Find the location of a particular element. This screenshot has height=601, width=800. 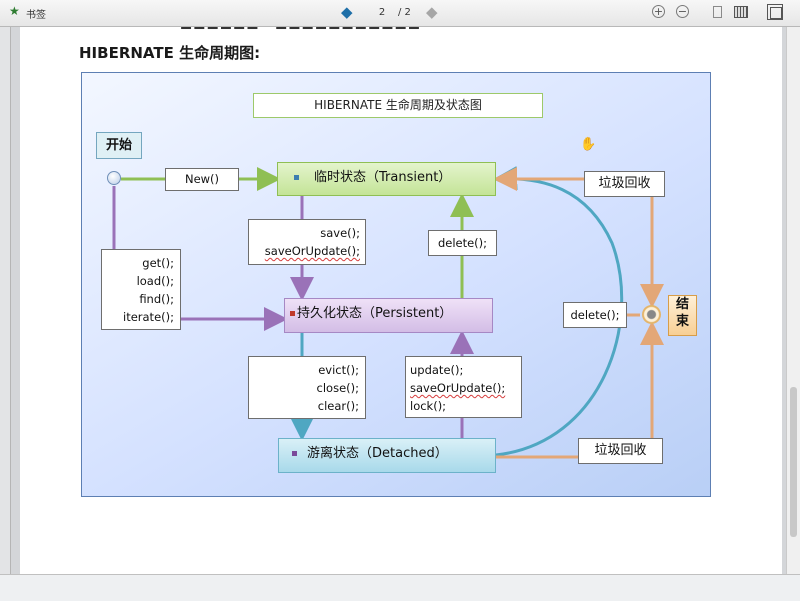

page-number: 2 is located at coordinates (382, 12).